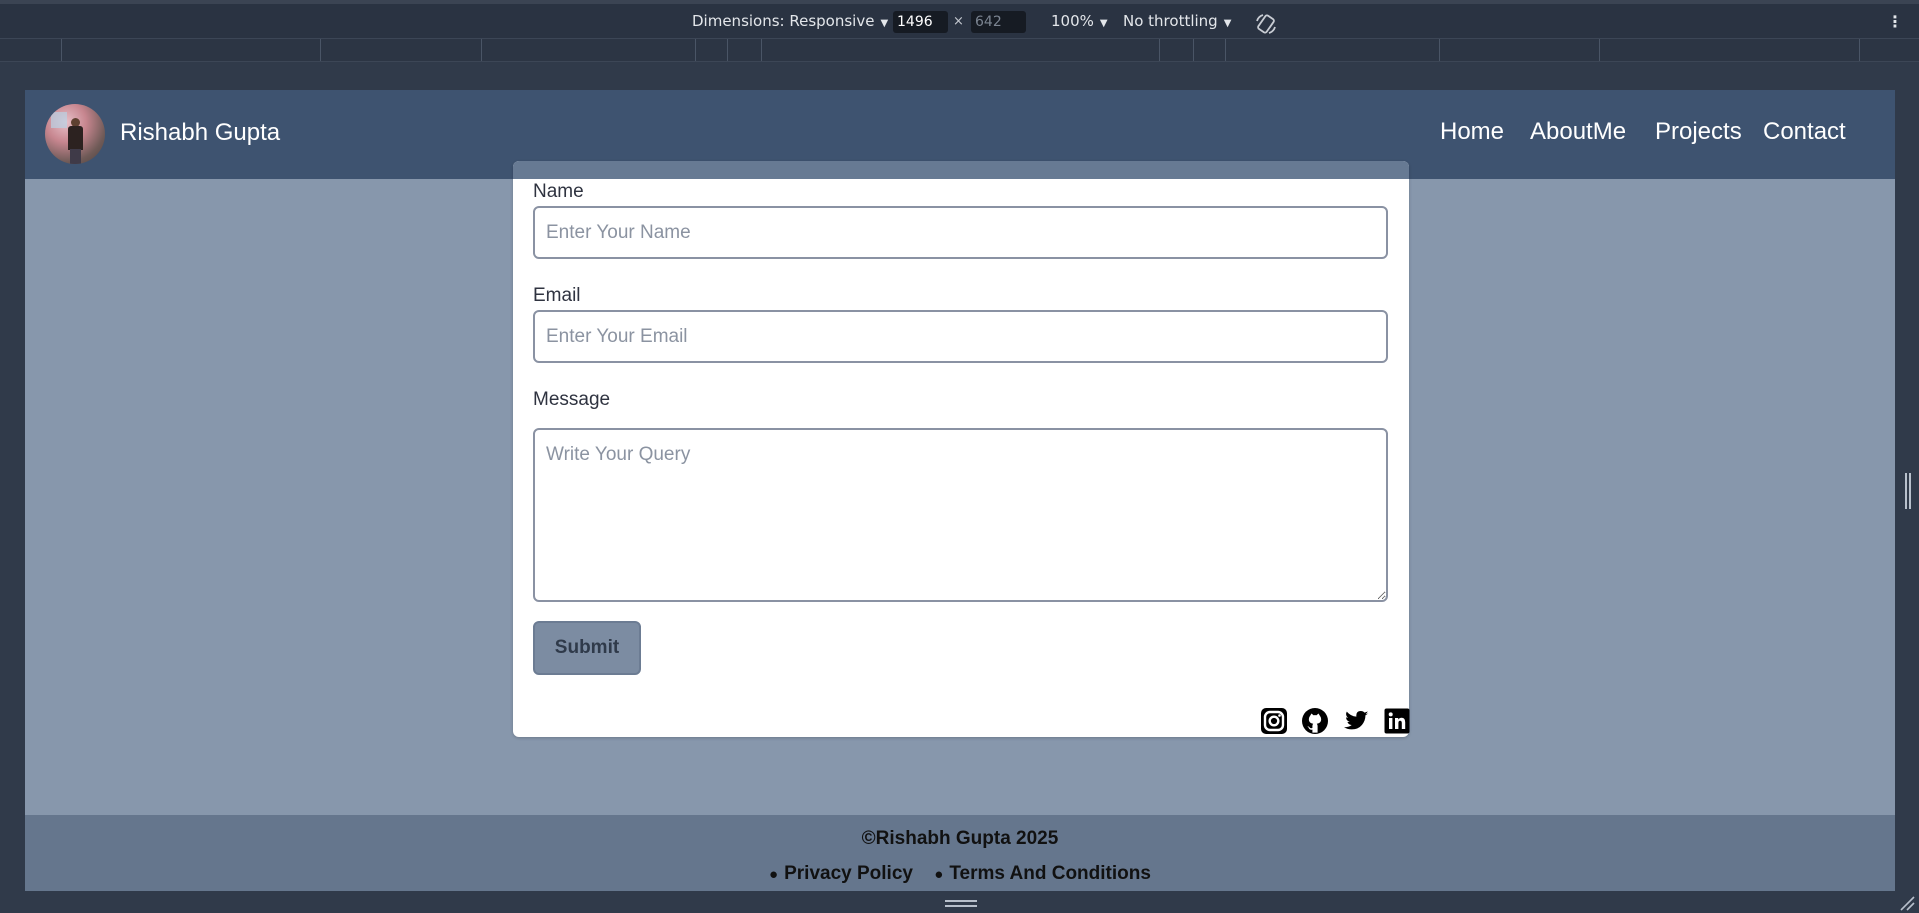 The width and height of the screenshot is (1919, 913). Describe the element at coordinates (1356, 721) in the screenshot. I see `twitter-icon` at that location.